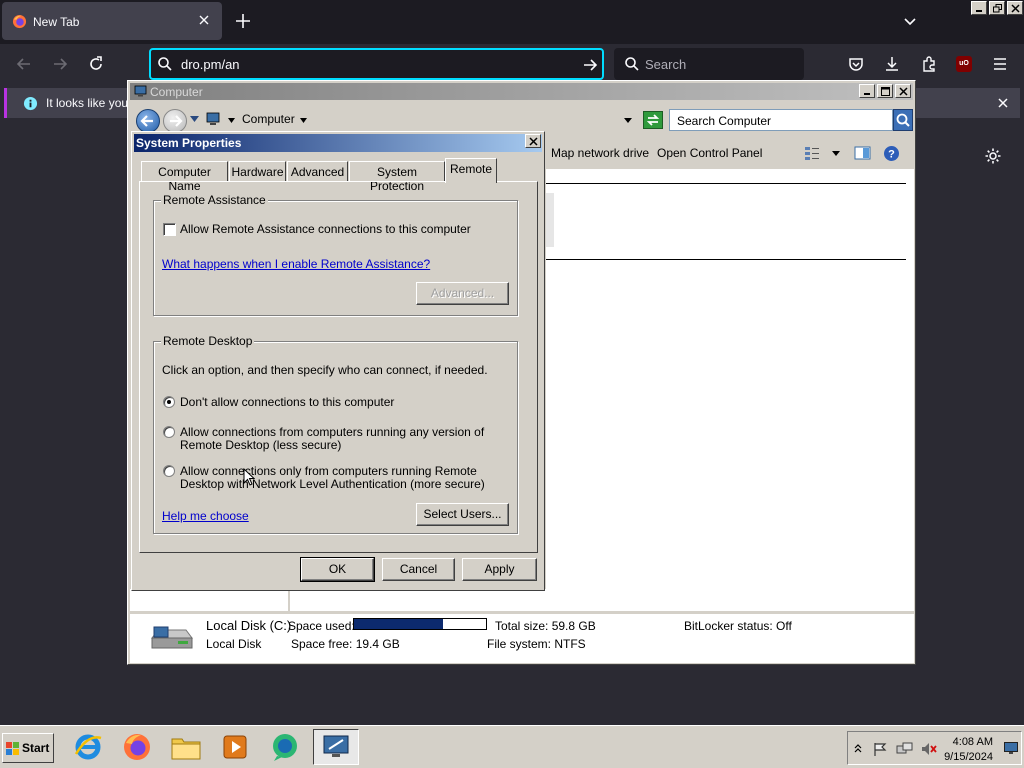  What do you see at coordinates (345, 644) in the screenshot?
I see `space-free: Space free: 19.4 GB` at bounding box center [345, 644].